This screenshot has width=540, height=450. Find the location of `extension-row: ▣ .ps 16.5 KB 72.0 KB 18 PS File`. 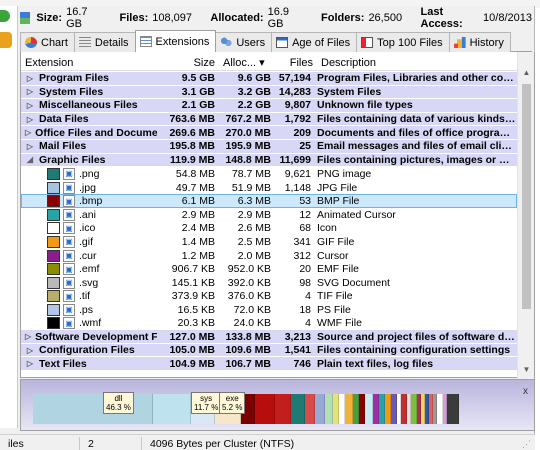

extension-row: ▣ .ps 16.5 KB 72.0 KB 18 PS File is located at coordinates (269, 310).